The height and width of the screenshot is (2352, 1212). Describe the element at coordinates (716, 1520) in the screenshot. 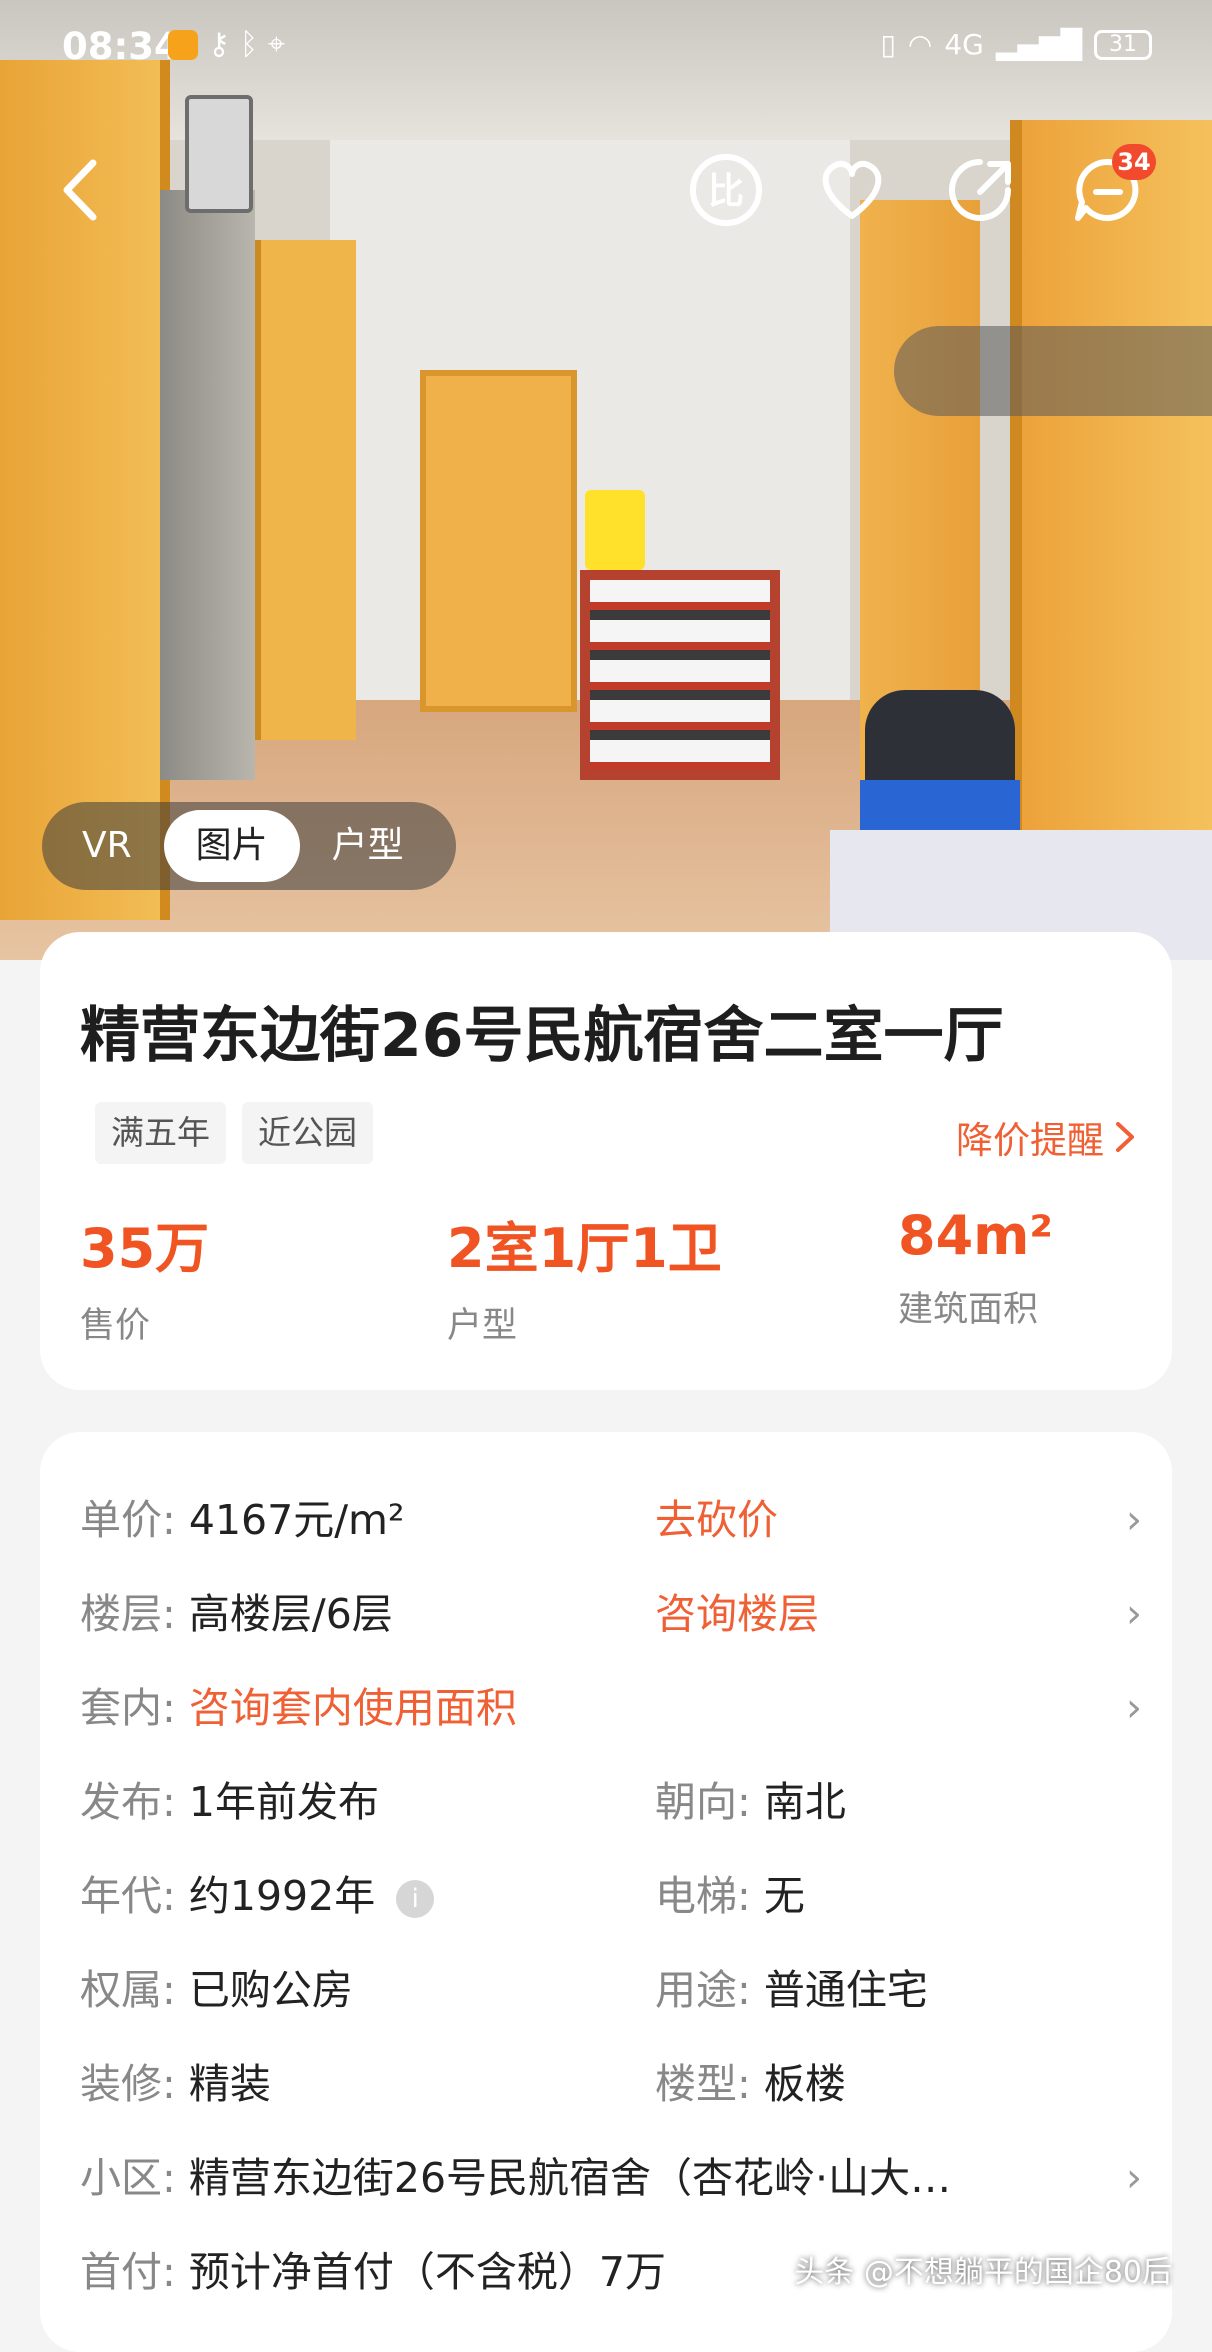

I see `bargain-link: 去砍价` at that location.